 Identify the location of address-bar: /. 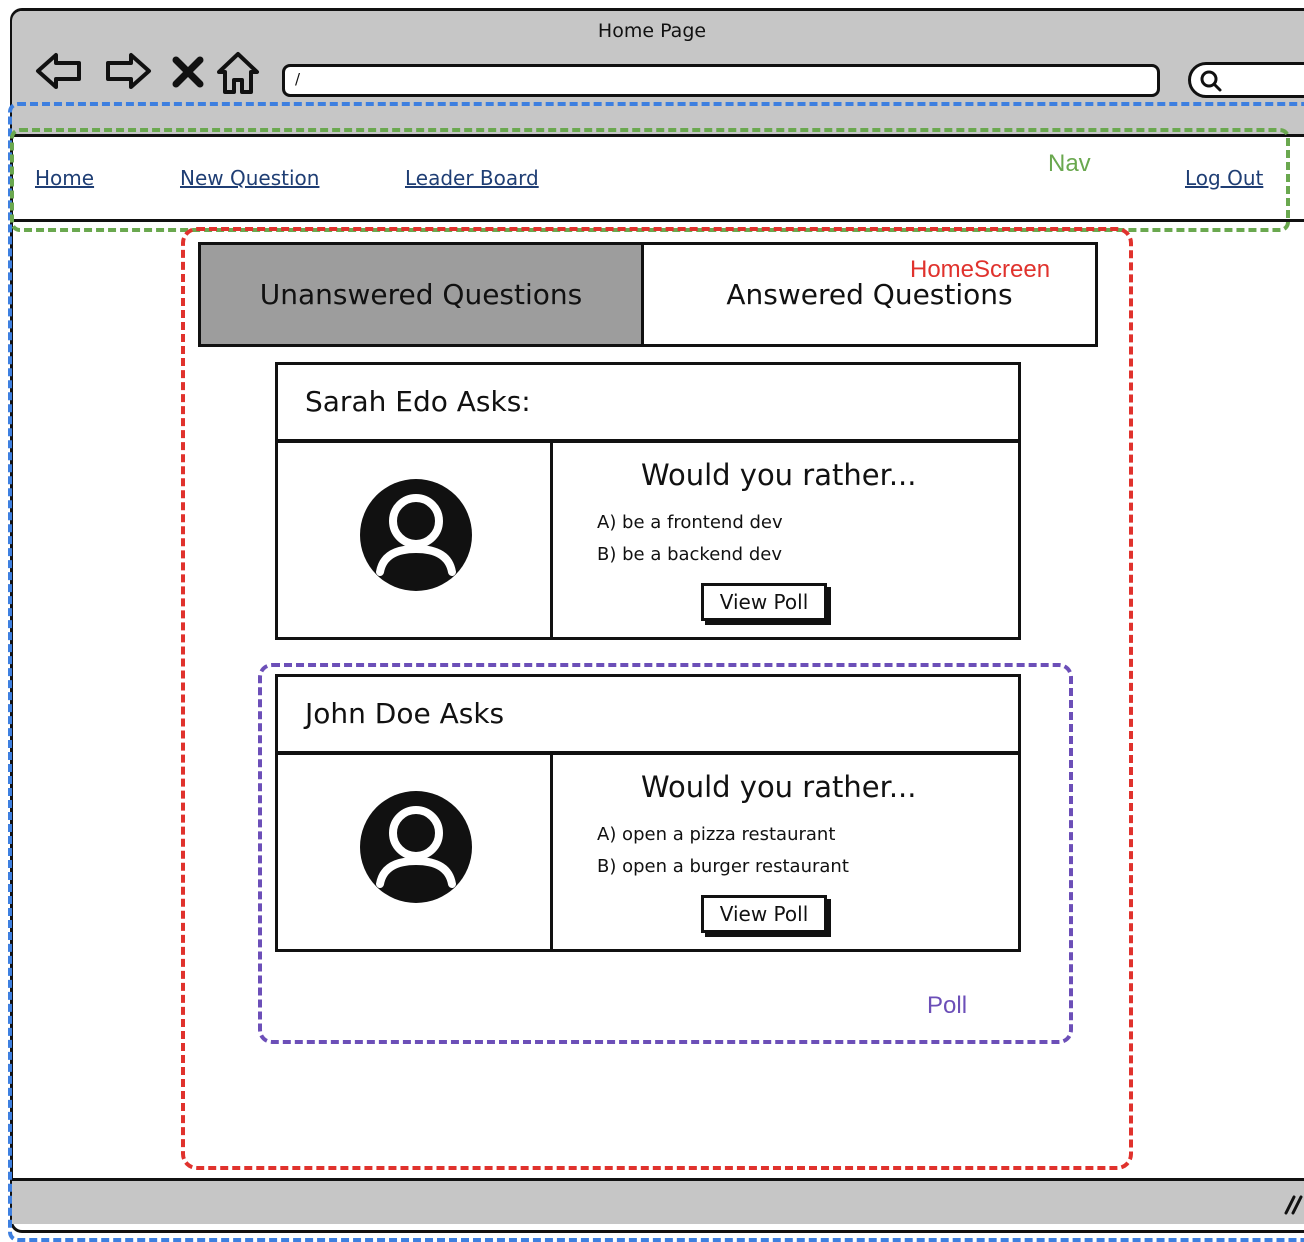
(721, 80).